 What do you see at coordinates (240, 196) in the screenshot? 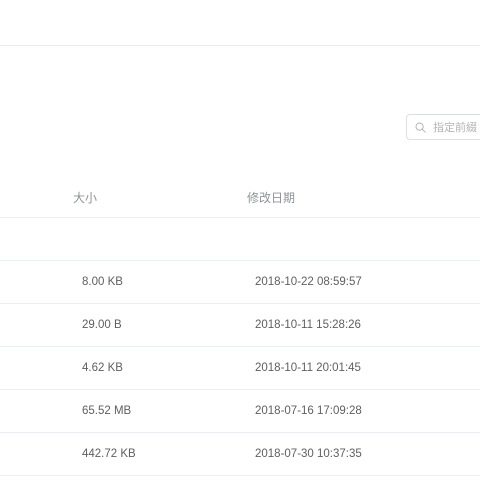
I see `file-table-header: 大小 修改日期` at bounding box center [240, 196].